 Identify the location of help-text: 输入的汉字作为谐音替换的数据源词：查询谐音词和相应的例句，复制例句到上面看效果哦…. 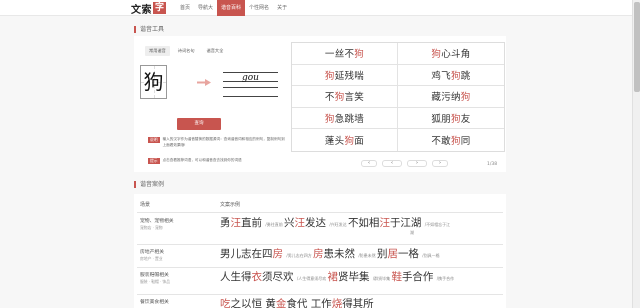
(223, 142).